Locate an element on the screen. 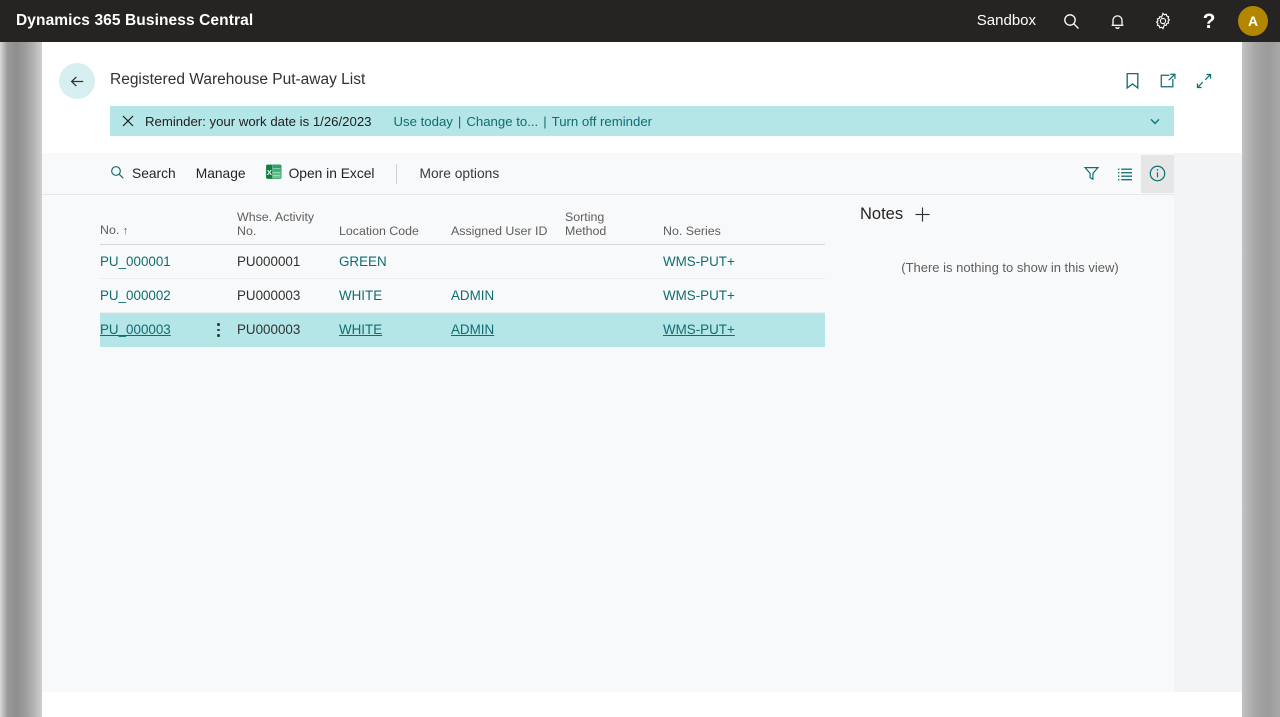  back-button is located at coordinates (77, 81).